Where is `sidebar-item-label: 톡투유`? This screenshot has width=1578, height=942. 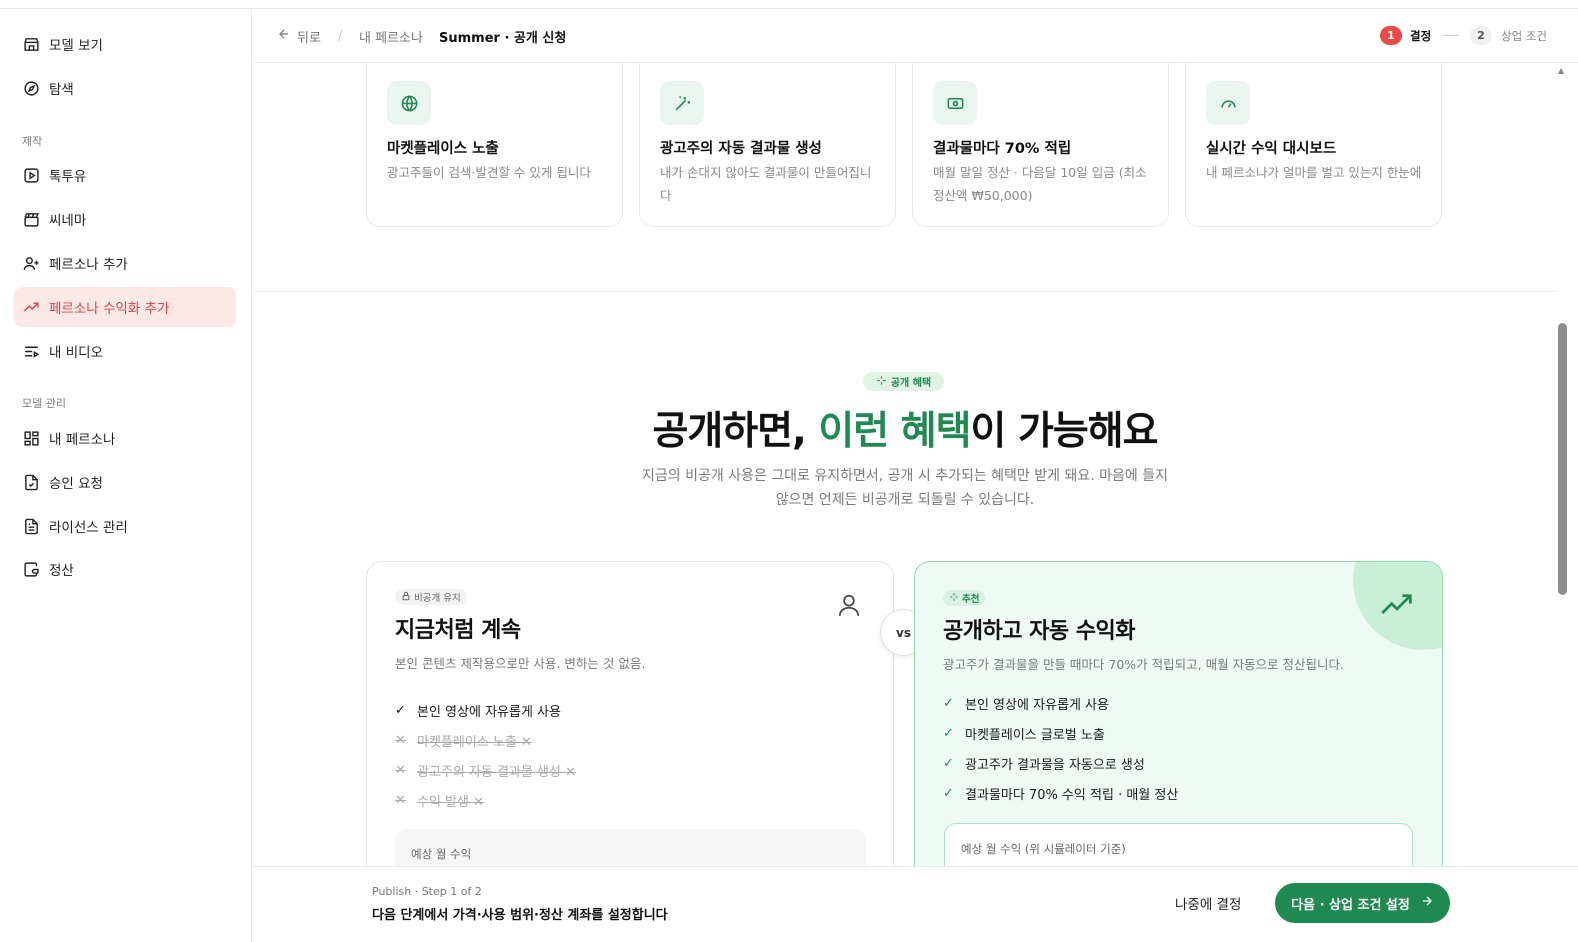
sidebar-item-label: 톡투유 is located at coordinates (68, 177).